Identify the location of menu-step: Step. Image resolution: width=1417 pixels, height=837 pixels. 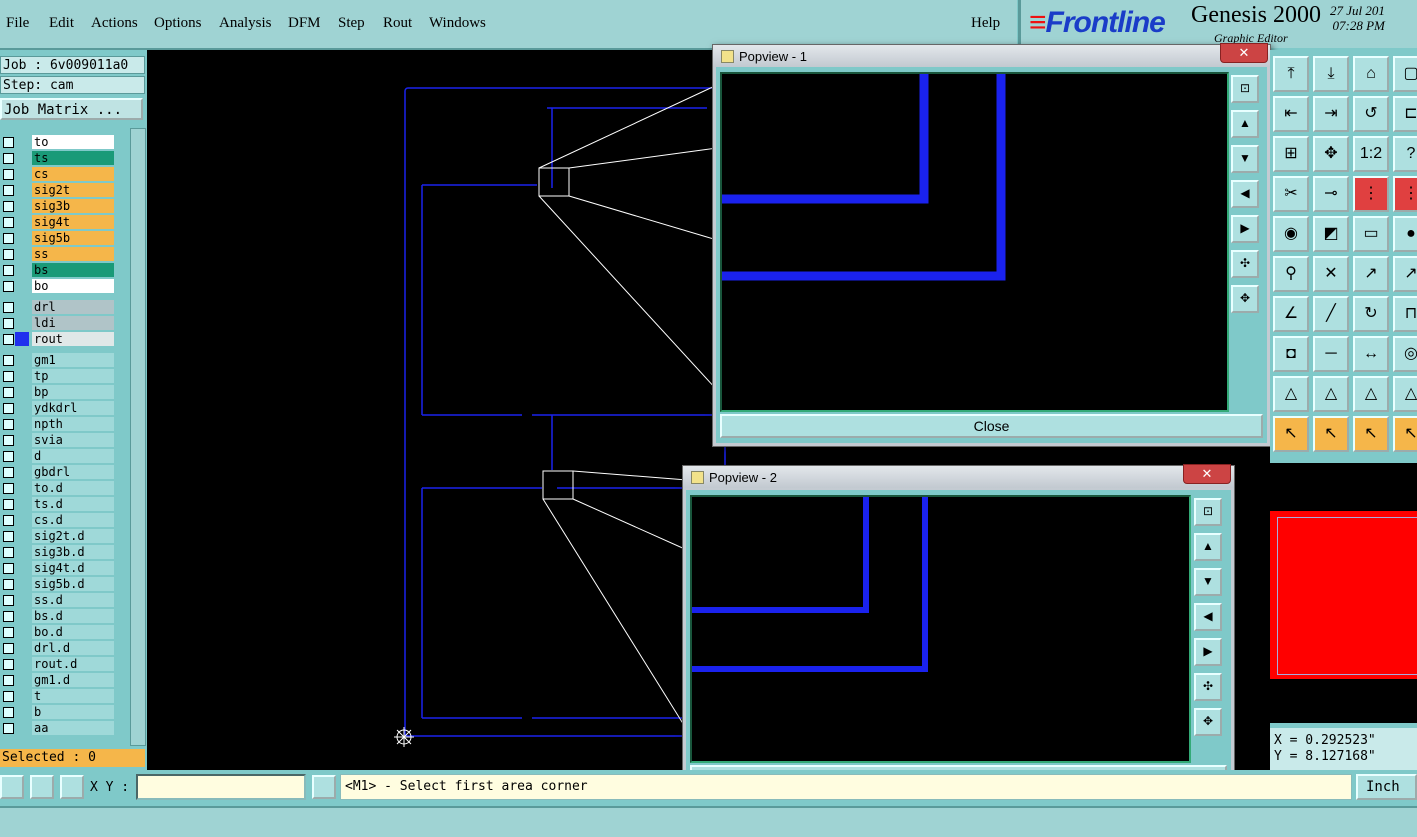
(351, 23).